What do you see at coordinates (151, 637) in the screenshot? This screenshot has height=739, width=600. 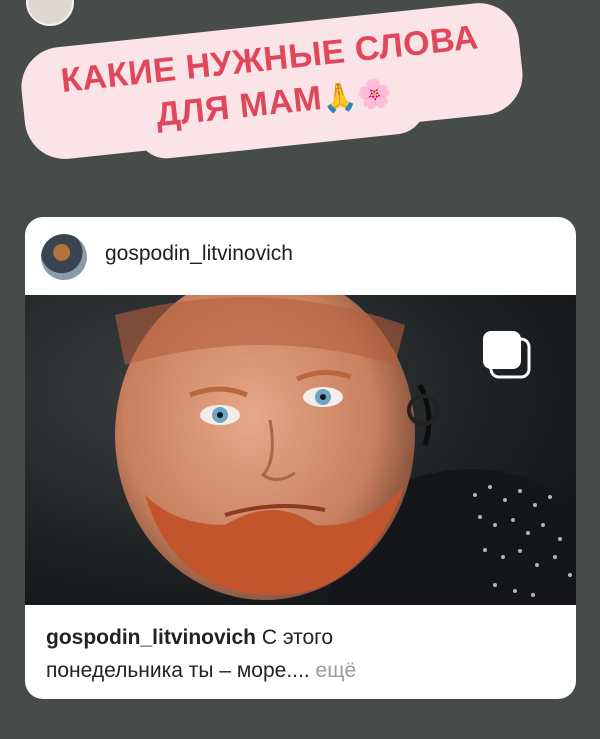 I see `caption-username: gospodin_litvinovich` at bounding box center [151, 637].